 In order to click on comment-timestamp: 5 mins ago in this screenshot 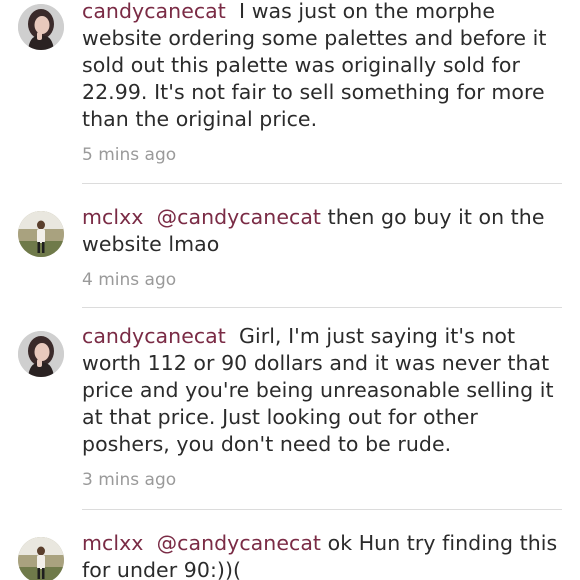, I will do `click(129, 155)`.